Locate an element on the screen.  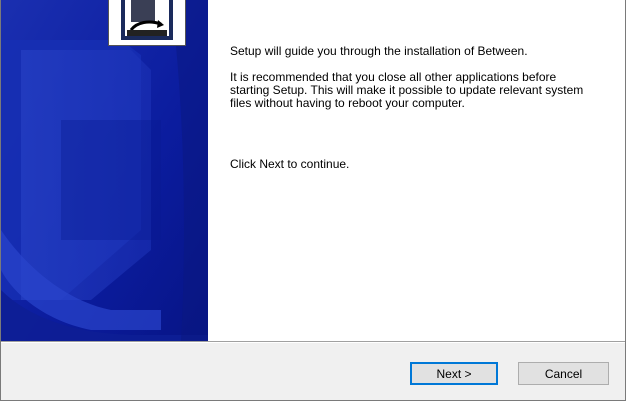
footer-divider-highlight is located at coordinates (313, 342).